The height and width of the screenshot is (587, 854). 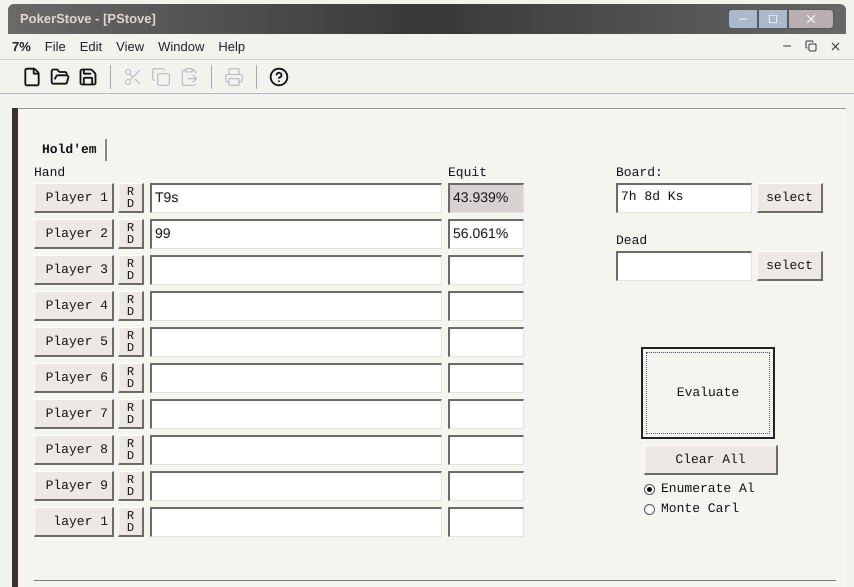 I want to click on player-button: Player 6, so click(x=74, y=378).